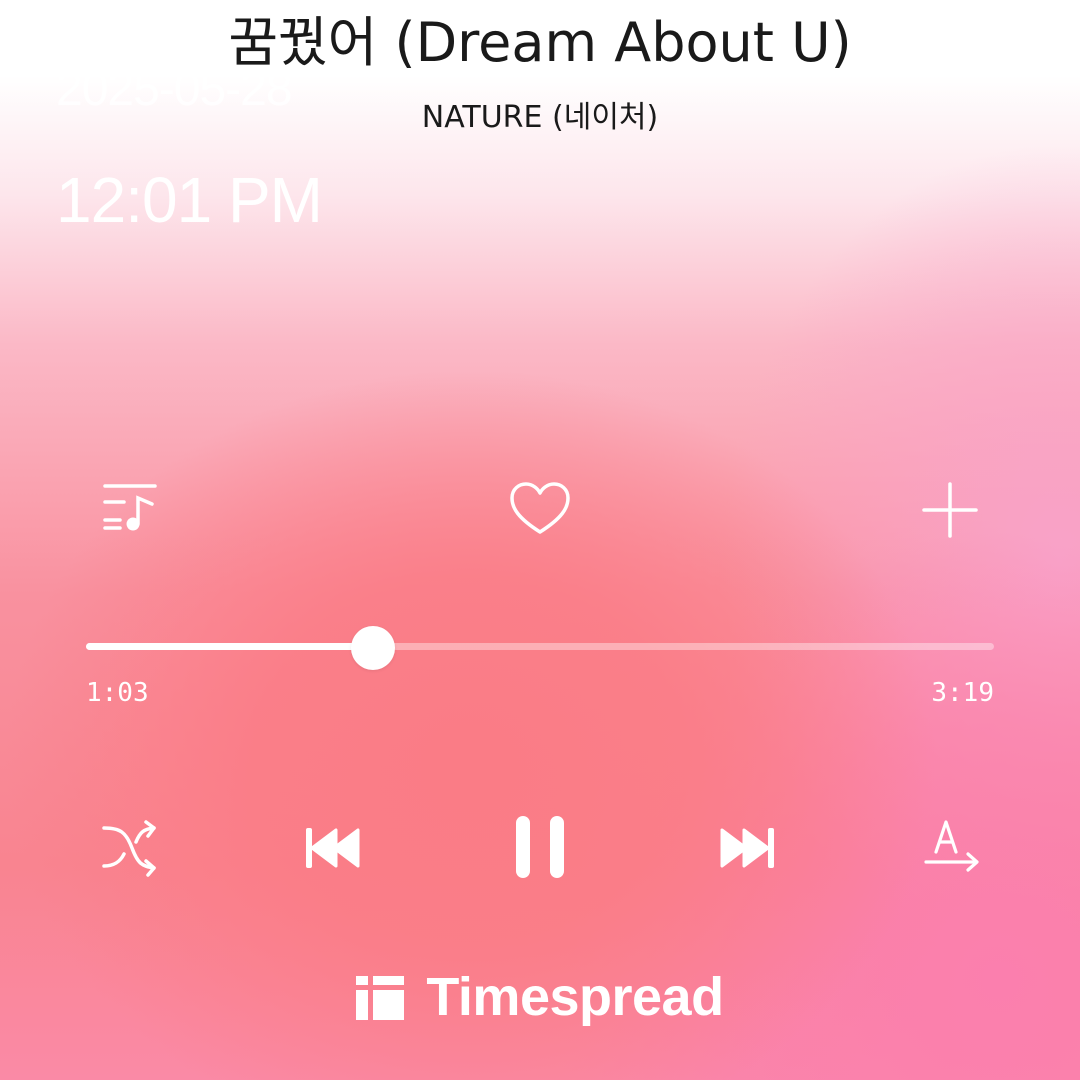 The height and width of the screenshot is (1080, 1080). What do you see at coordinates (540, 648) in the screenshot?
I see `progress-slider` at bounding box center [540, 648].